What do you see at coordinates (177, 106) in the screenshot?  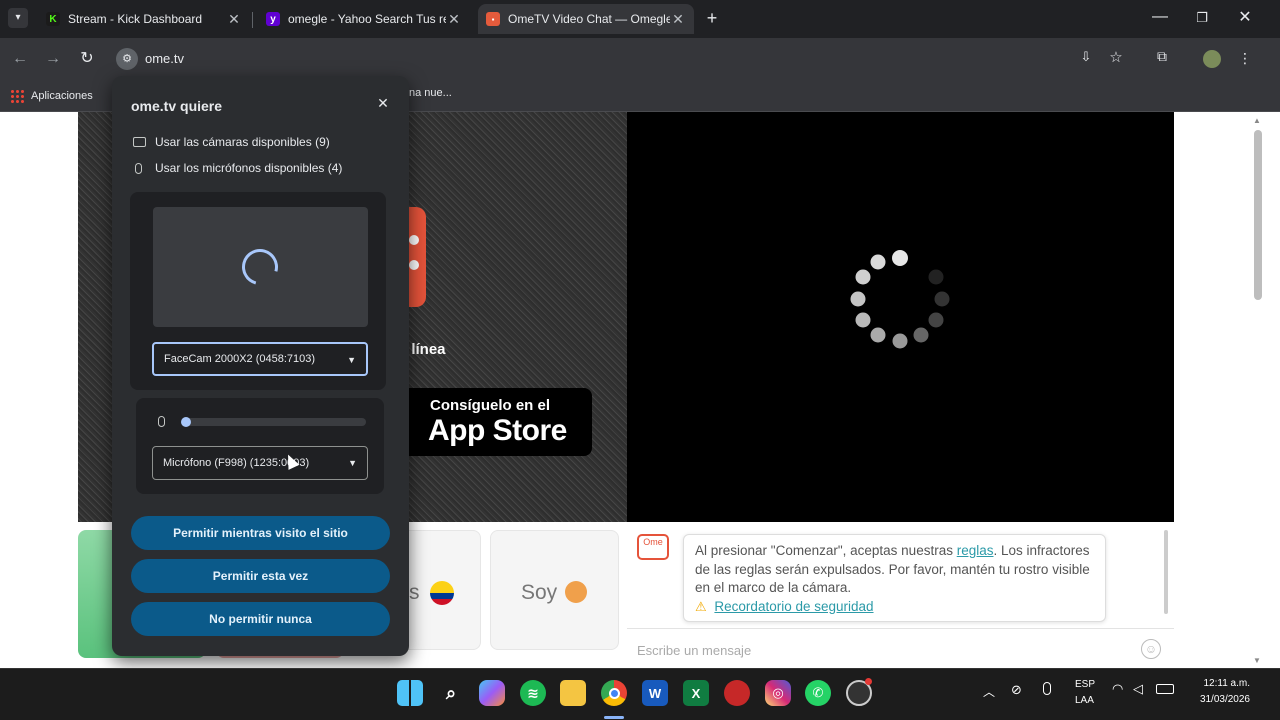 I see `dialog-title: ome.tv quiere` at bounding box center [177, 106].